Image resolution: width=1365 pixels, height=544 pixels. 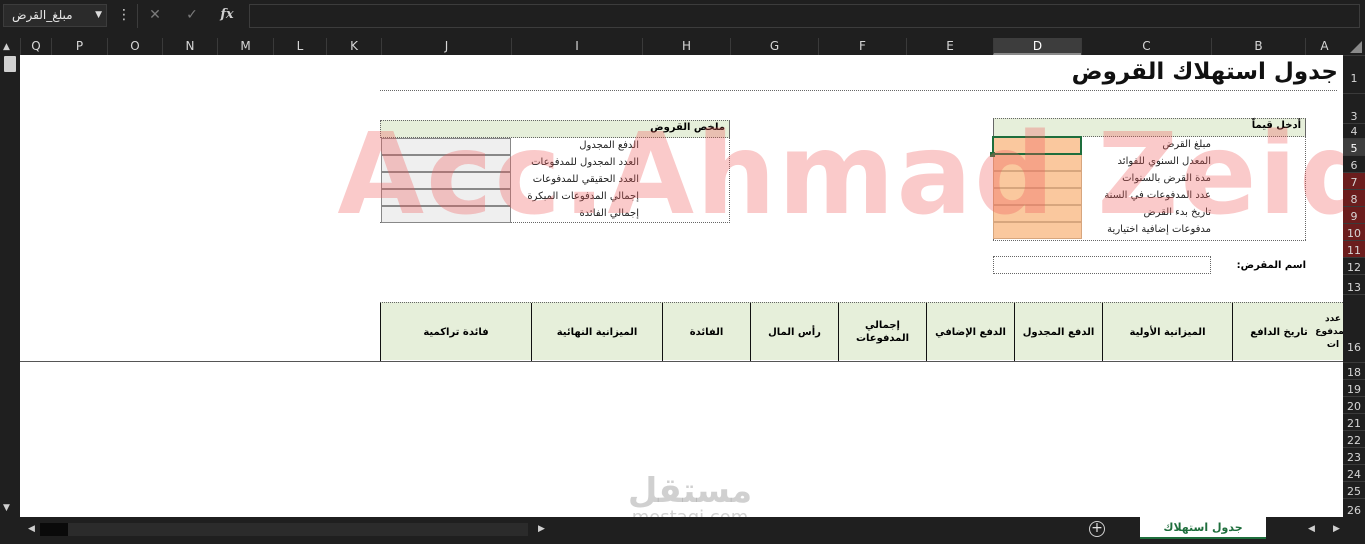 I want to click on tab-prev-icon: ◀, so click(x=1311, y=529).